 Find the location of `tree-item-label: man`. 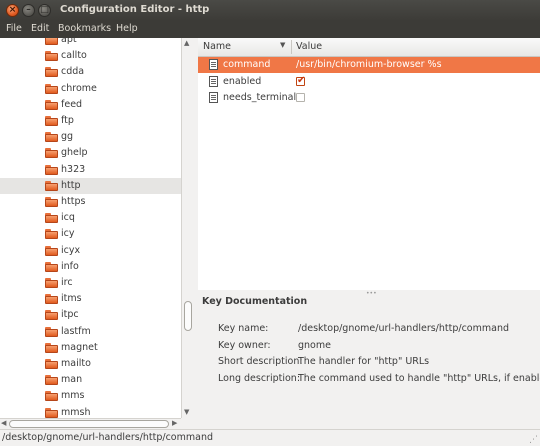

tree-item-label: man is located at coordinates (72, 380).